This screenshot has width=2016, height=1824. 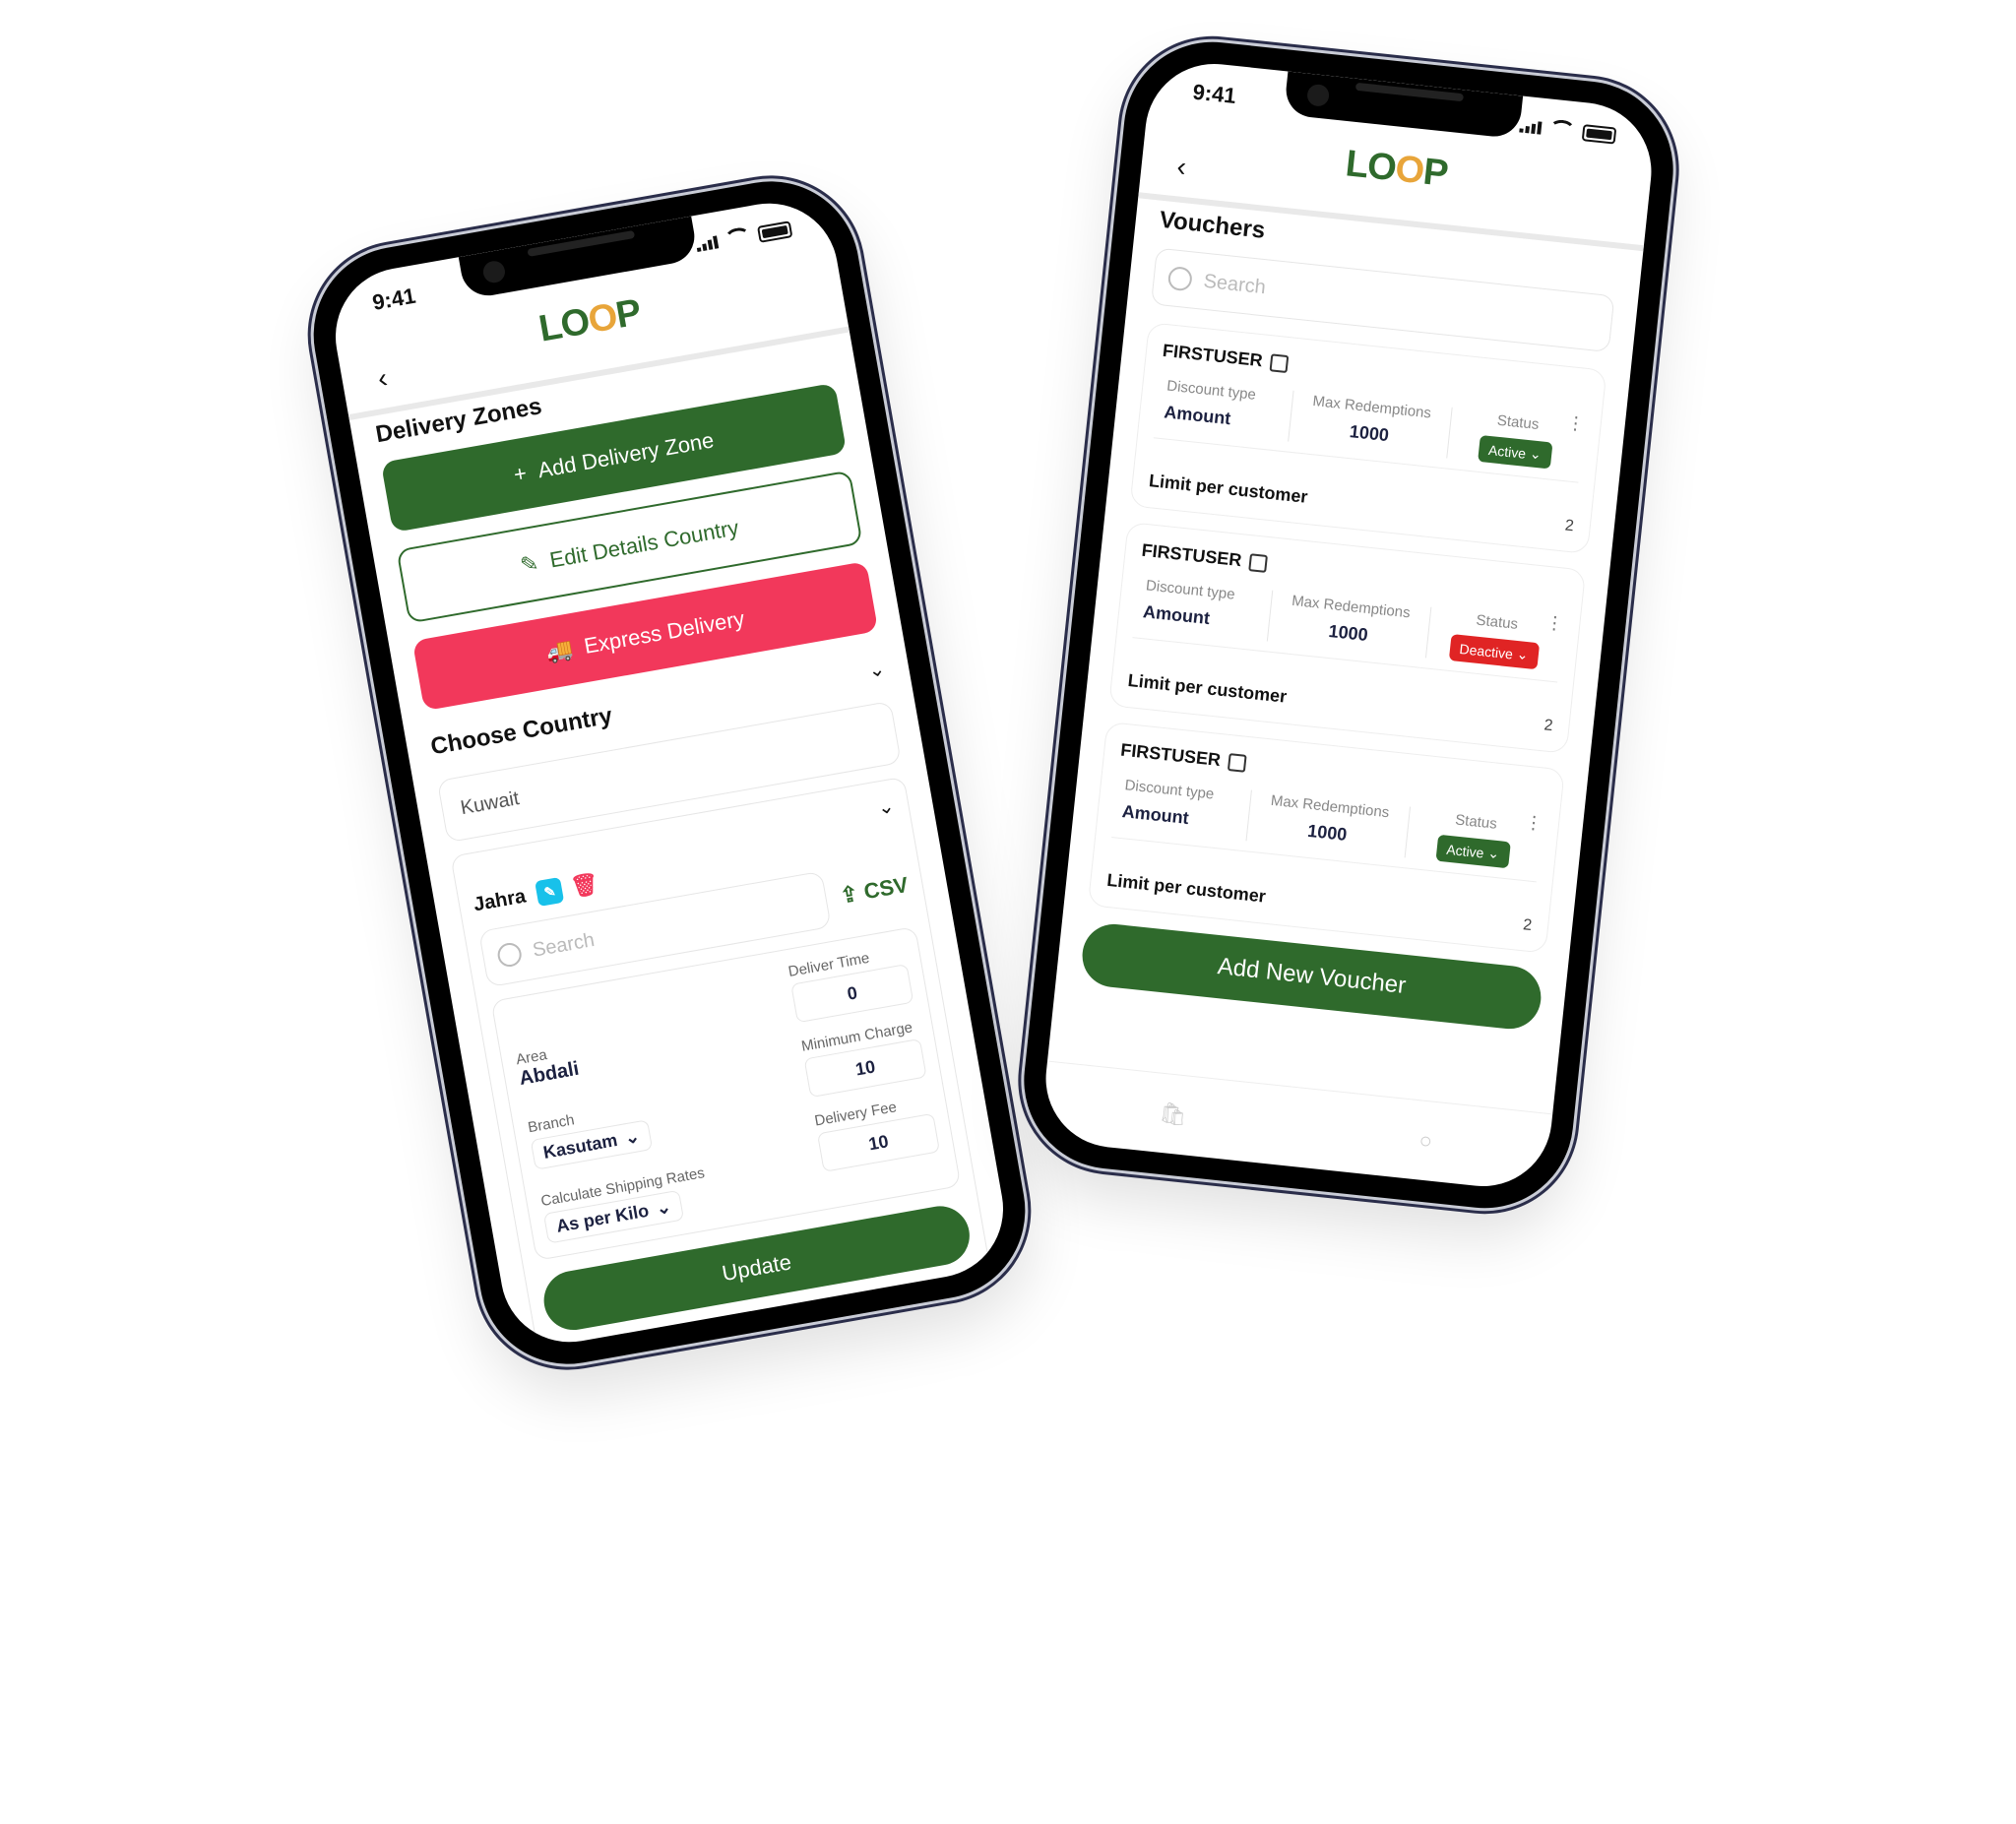 What do you see at coordinates (529, 564) in the screenshot?
I see `pencil-icon: ✎` at bounding box center [529, 564].